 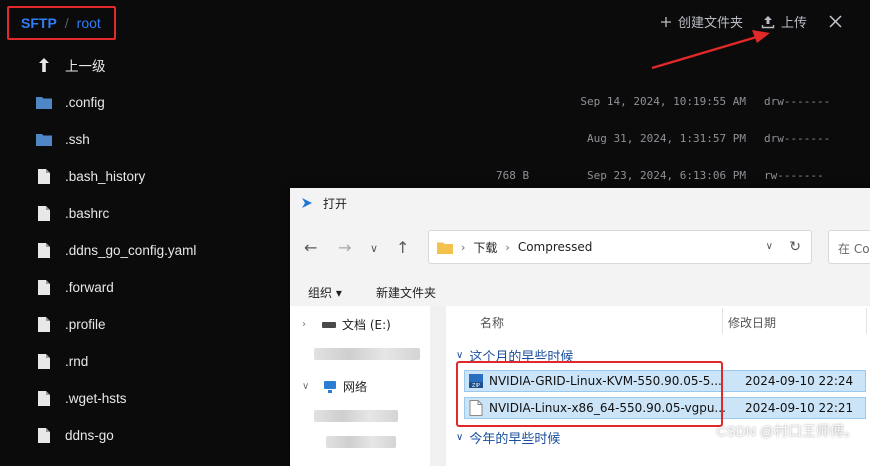 I want to click on sftp-file-modified: Sep 14, 2024, 10:19:55 AM, so click(x=663, y=101).